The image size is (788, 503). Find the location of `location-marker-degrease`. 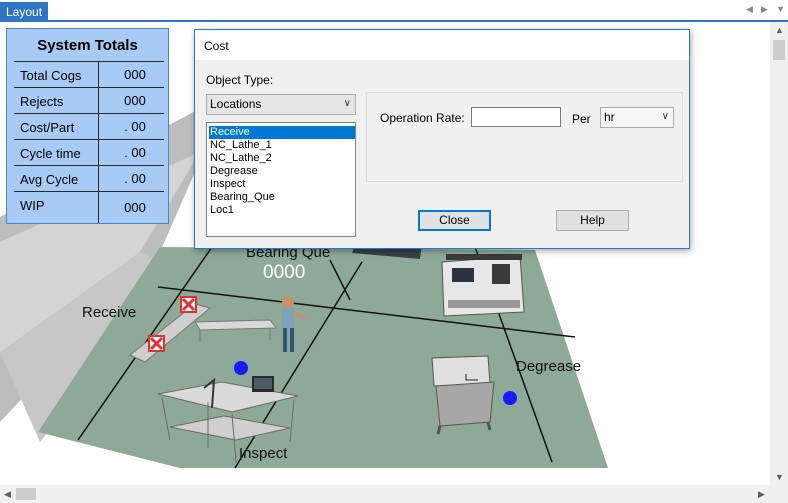

location-marker-degrease is located at coordinates (510, 398).